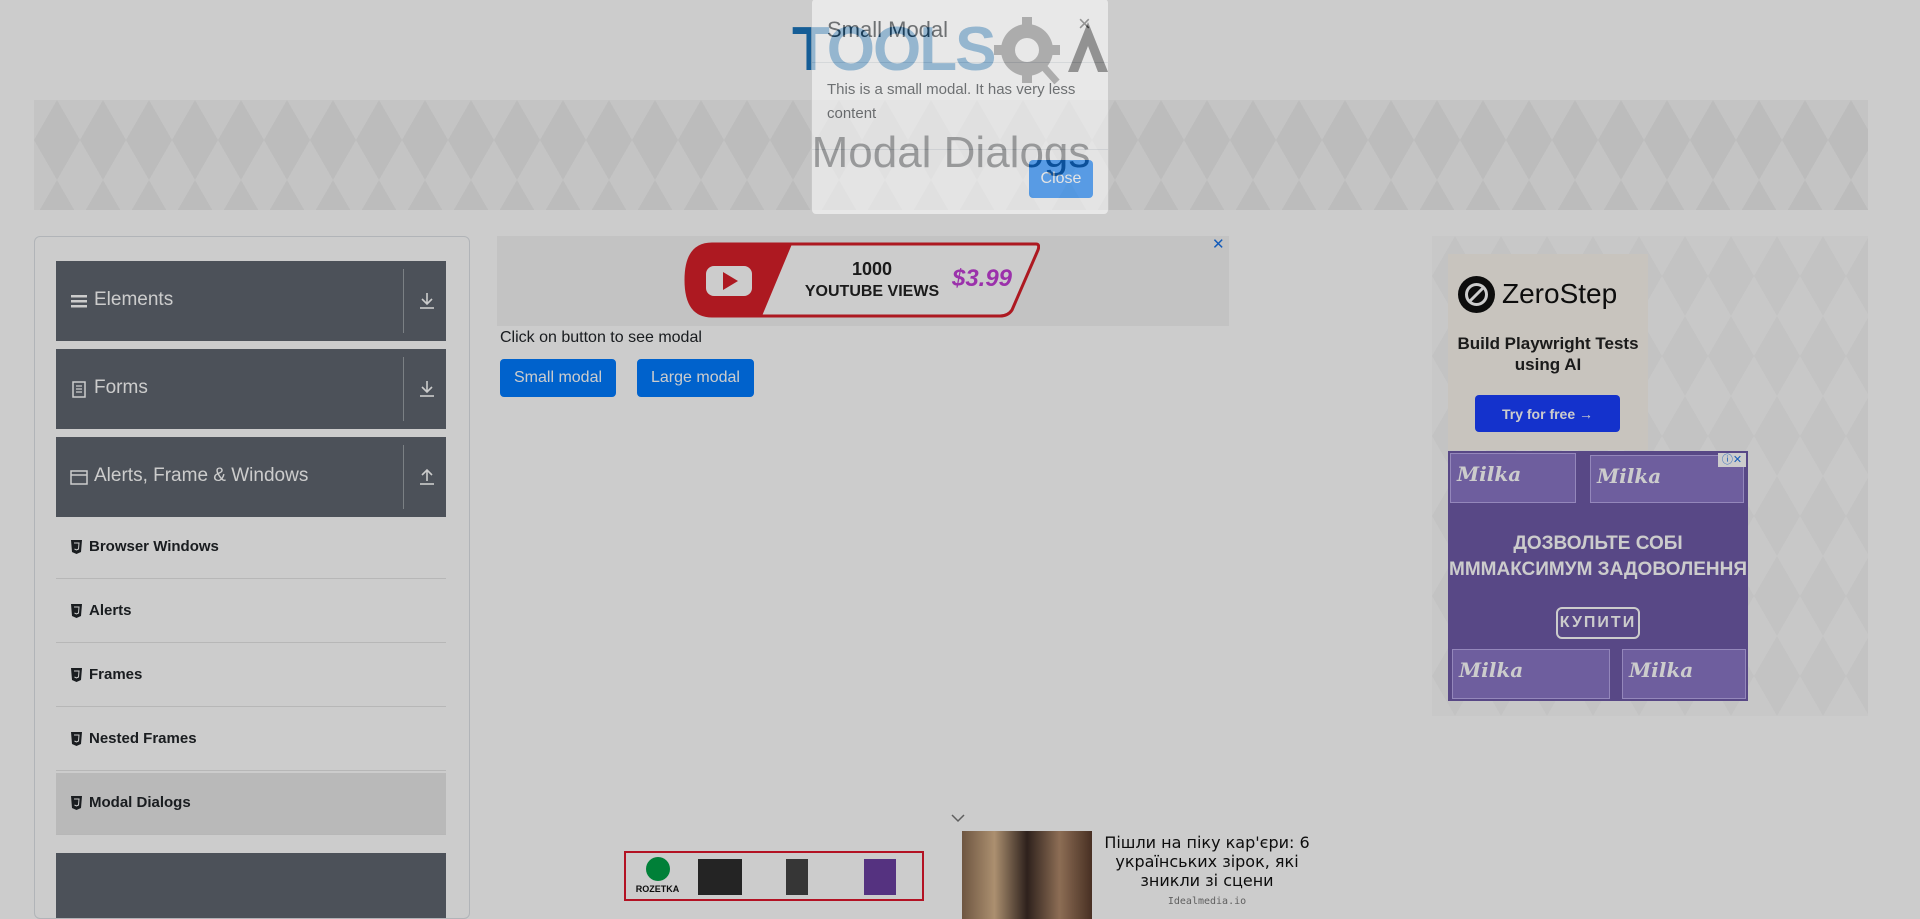 The image size is (1920, 919). Describe the element at coordinates (1061, 179) in the screenshot. I see `close-button: Close` at that location.